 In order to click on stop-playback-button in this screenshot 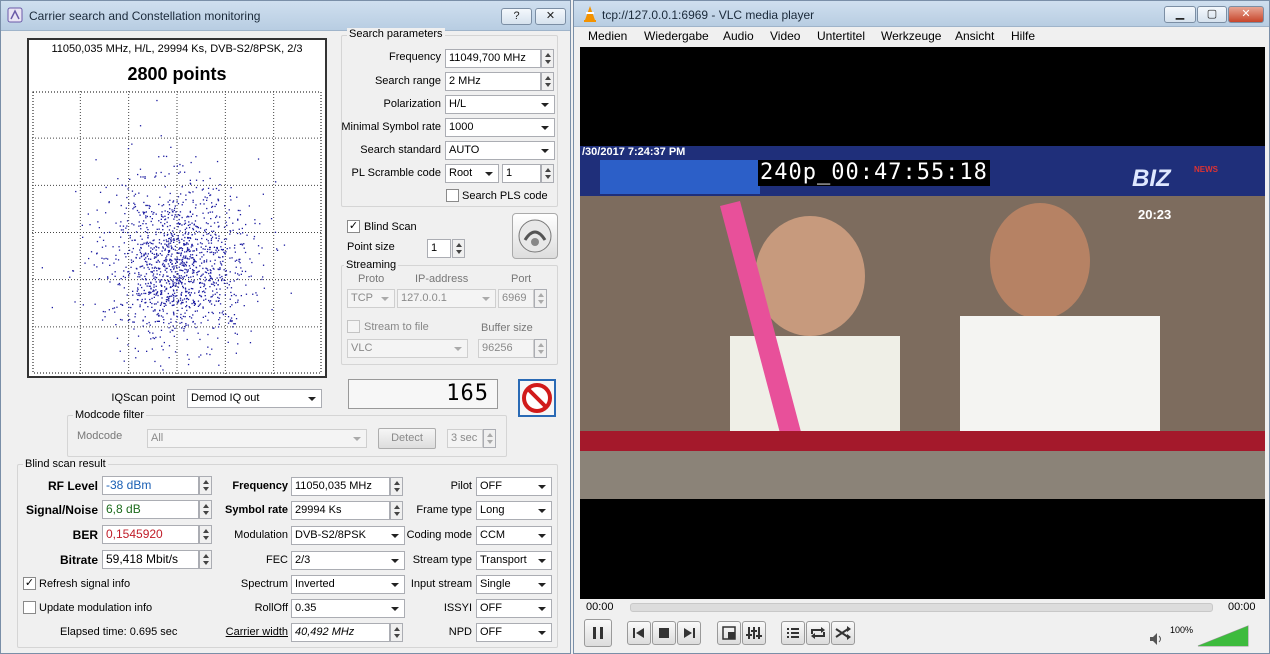, I will do `click(664, 633)`.